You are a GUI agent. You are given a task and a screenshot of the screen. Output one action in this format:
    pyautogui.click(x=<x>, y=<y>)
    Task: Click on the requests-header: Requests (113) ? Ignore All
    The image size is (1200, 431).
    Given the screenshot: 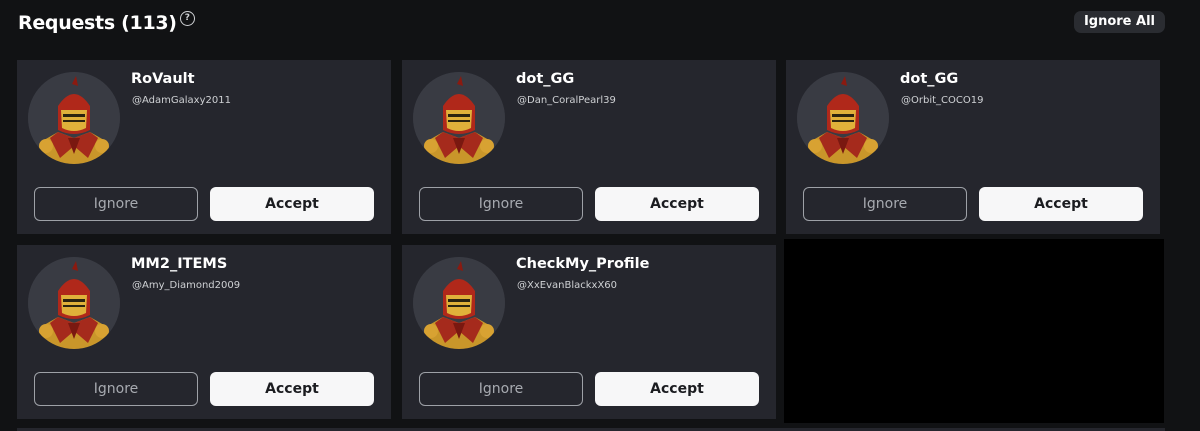 What is the action you would take?
    pyautogui.click(x=593, y=25)
    